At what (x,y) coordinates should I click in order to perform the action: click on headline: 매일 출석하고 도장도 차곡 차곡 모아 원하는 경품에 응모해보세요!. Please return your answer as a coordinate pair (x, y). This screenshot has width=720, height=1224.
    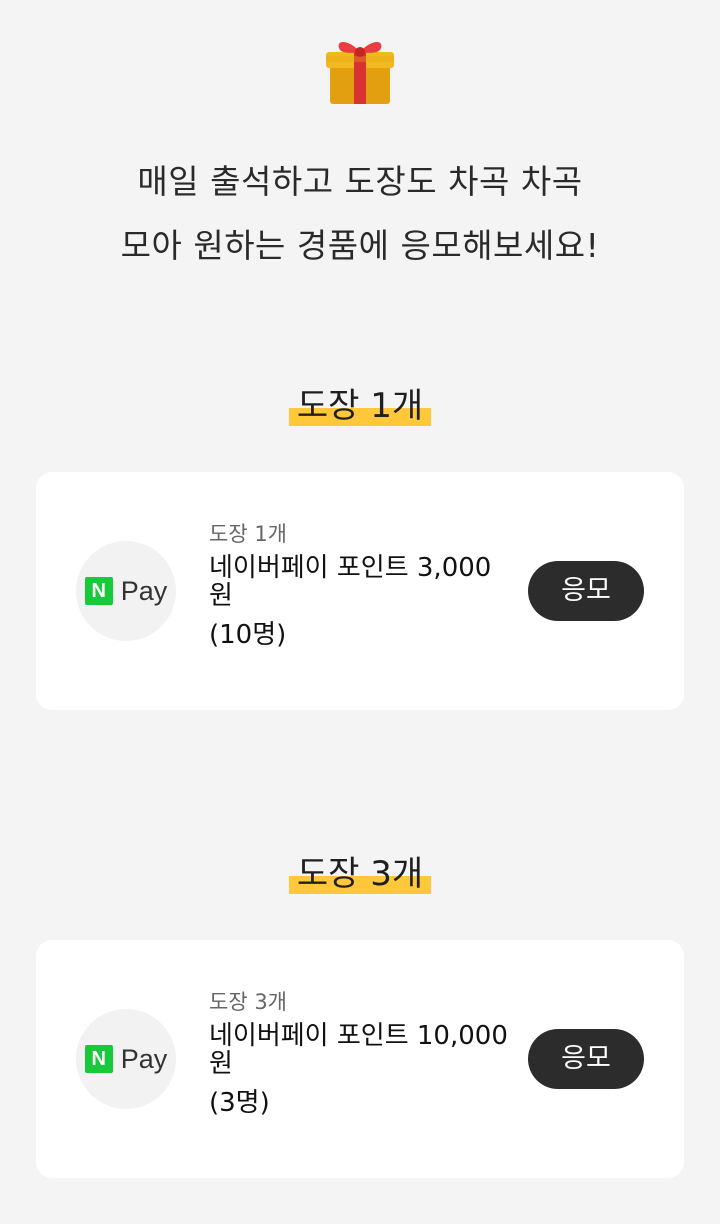
    Looking at the image, I should click on (360, 214).